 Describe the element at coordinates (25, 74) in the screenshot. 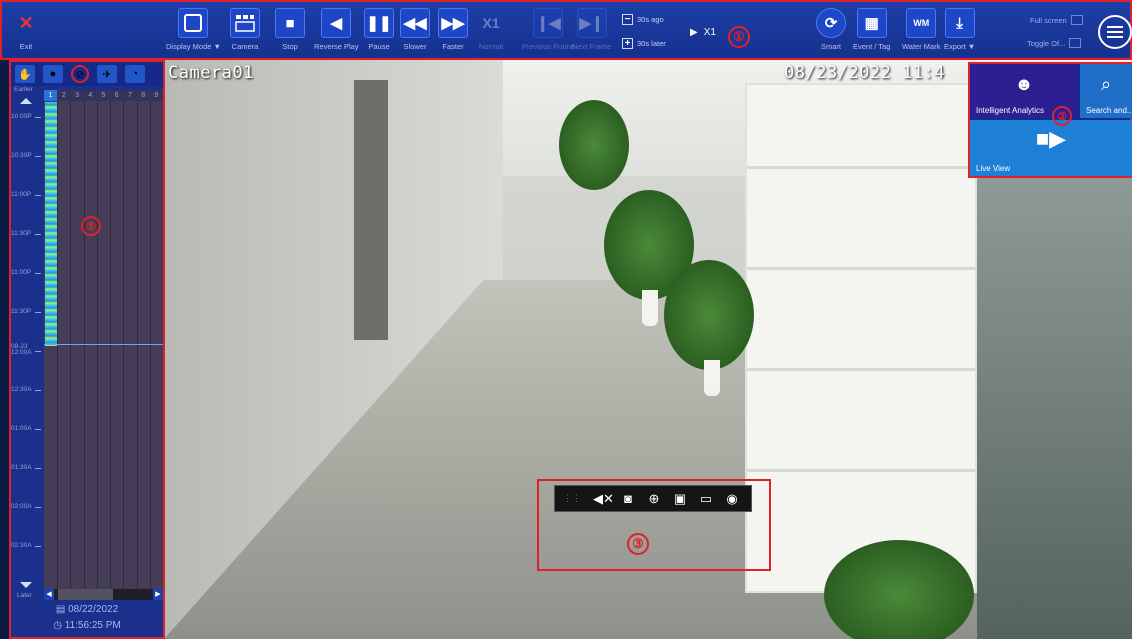

I see `motion-icon: ✋` at that location.